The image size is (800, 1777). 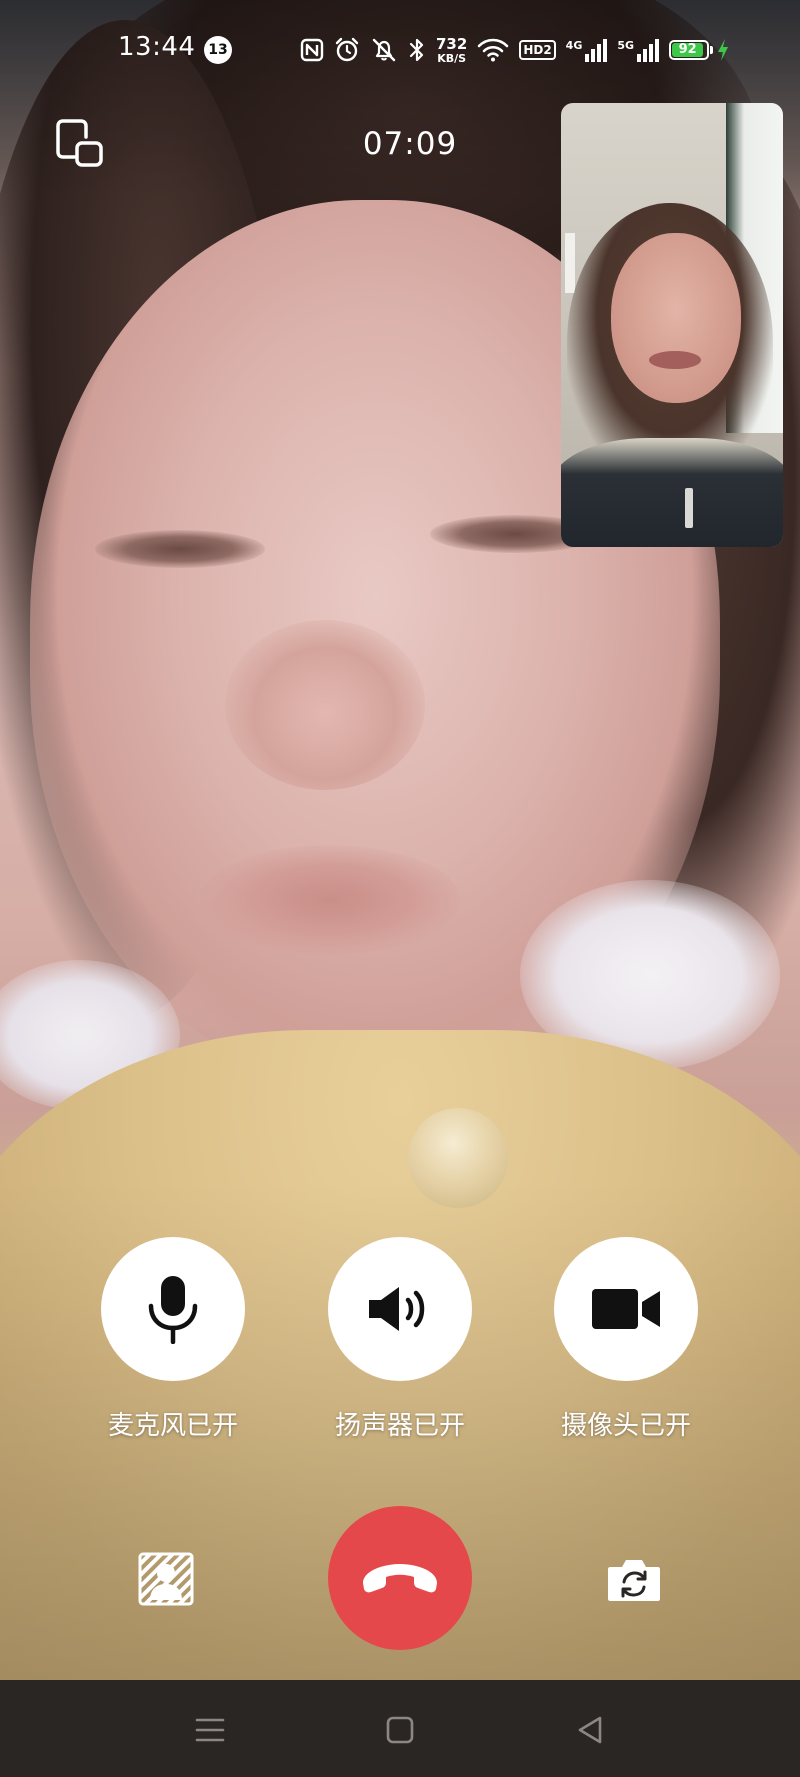 What do you see at coordinates (675, 360) in the screenshot?
I see `local-preview-mouth` at bounding box center [675, 360].